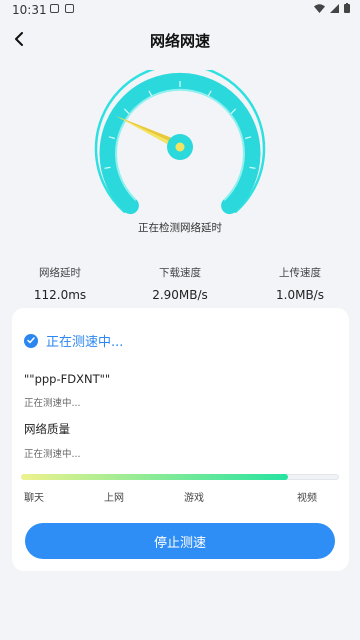 This screenshot has width=360, height=640. I want to click on stats-row: 网络延时 112.0ms 下载速度 2.90MB/s 上传速度 1.0MB/s, so click(180, 285).